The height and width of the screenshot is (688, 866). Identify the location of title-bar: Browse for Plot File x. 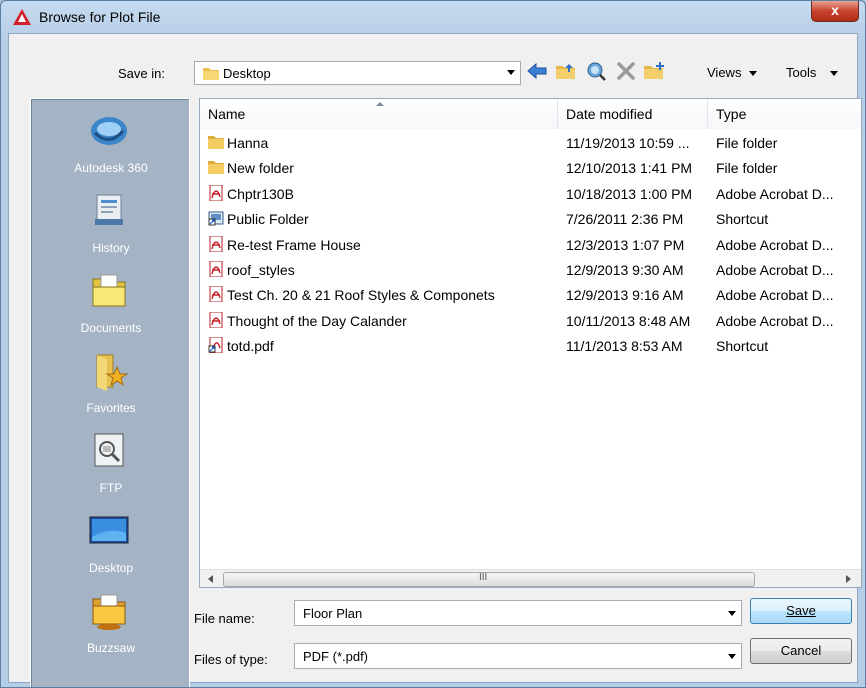
(433, 17).